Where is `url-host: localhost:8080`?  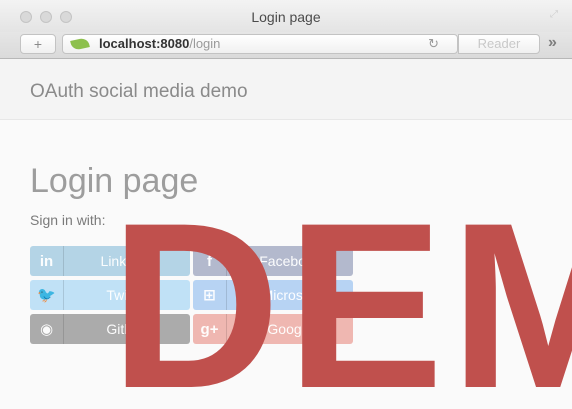
url-host: localhost:8080 is located at coordinates (144, 43).